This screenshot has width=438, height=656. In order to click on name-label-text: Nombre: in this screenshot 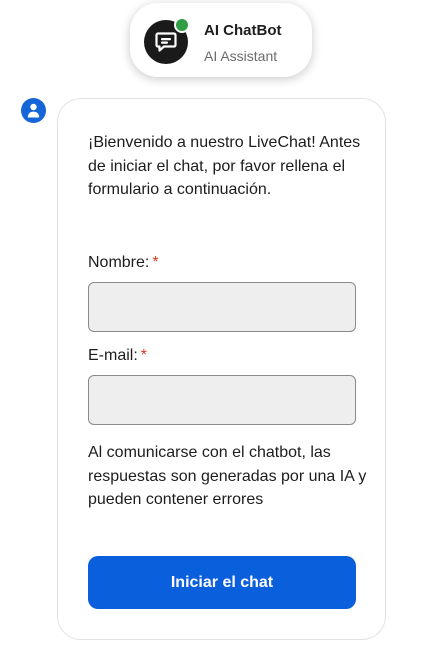, I will do `click(119, 262)`.